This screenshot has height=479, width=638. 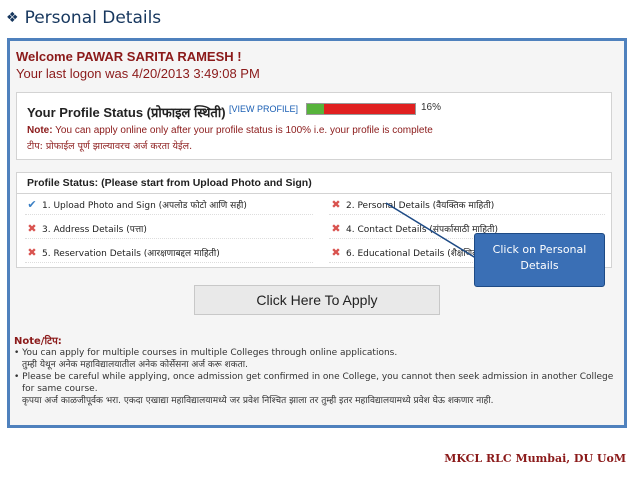 I want to click on apply-button: Click Here To Apply, so click(x=317, y=300).